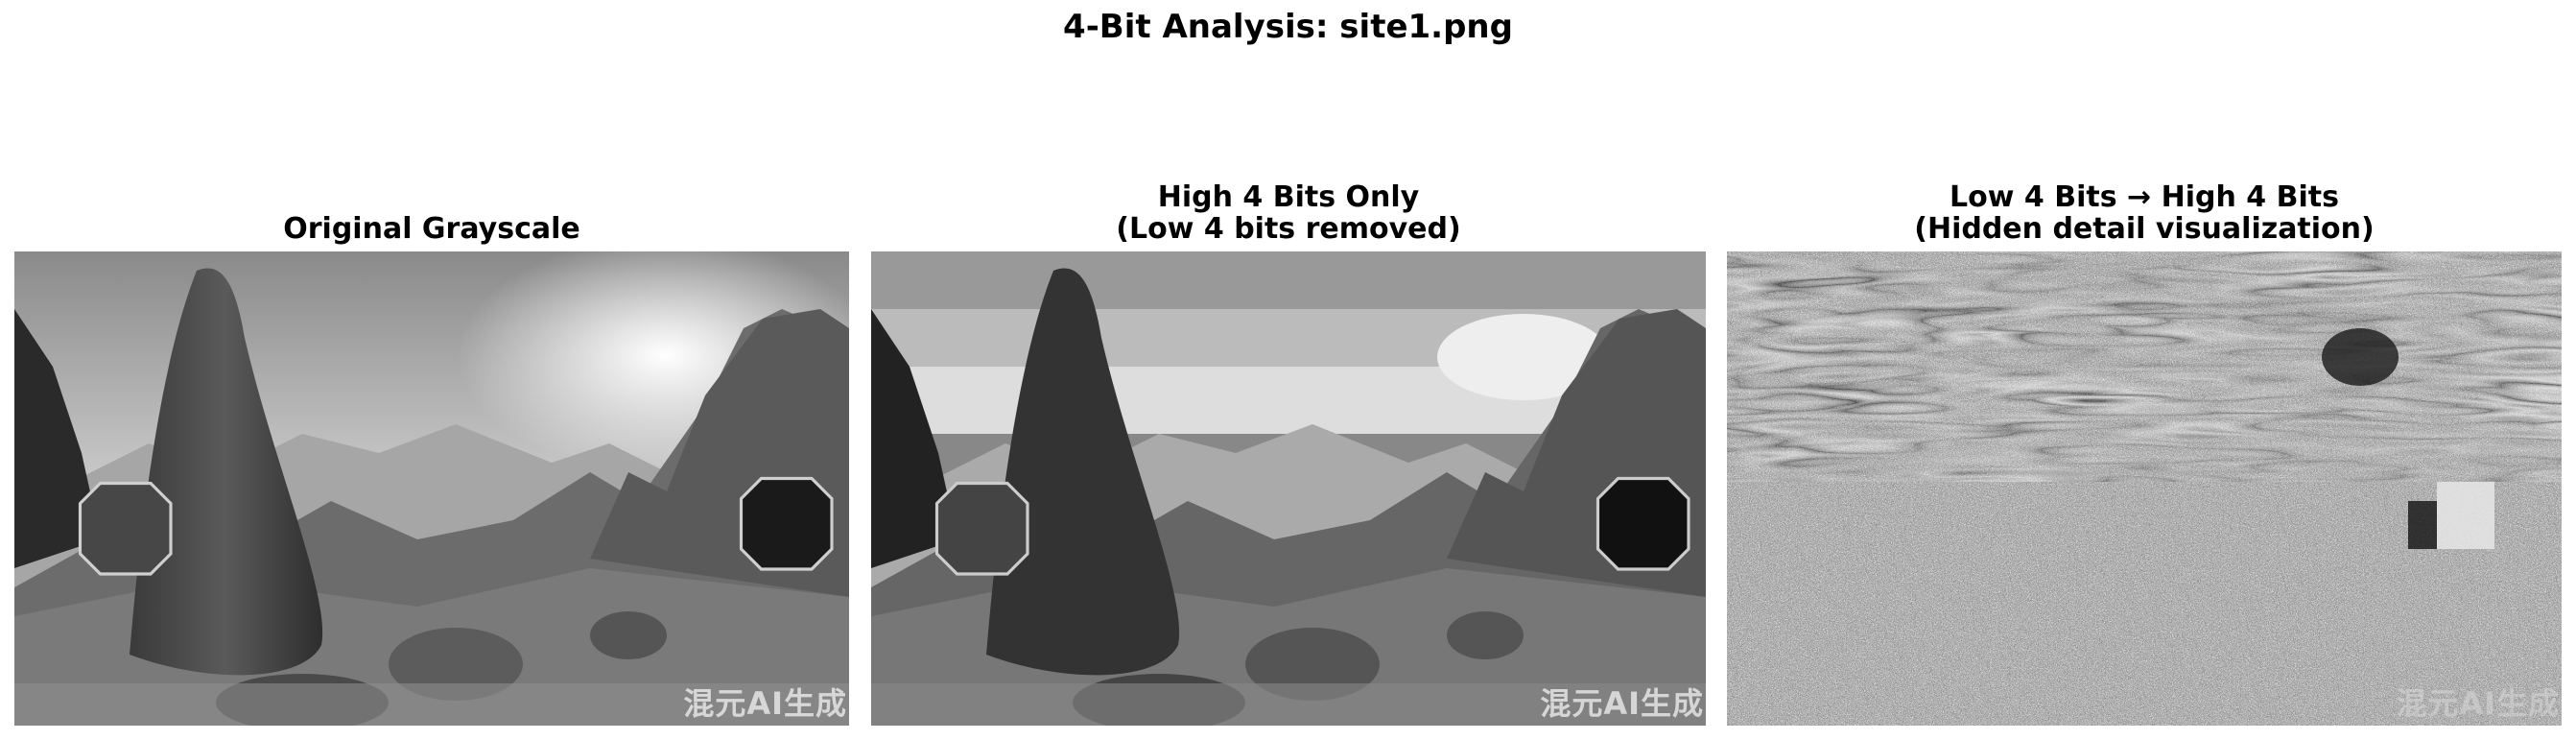 This screenshot has width=2576, height=740. I want to click on figure-title: 4-Bit Analysis: site1.png, so click(1288, 27).